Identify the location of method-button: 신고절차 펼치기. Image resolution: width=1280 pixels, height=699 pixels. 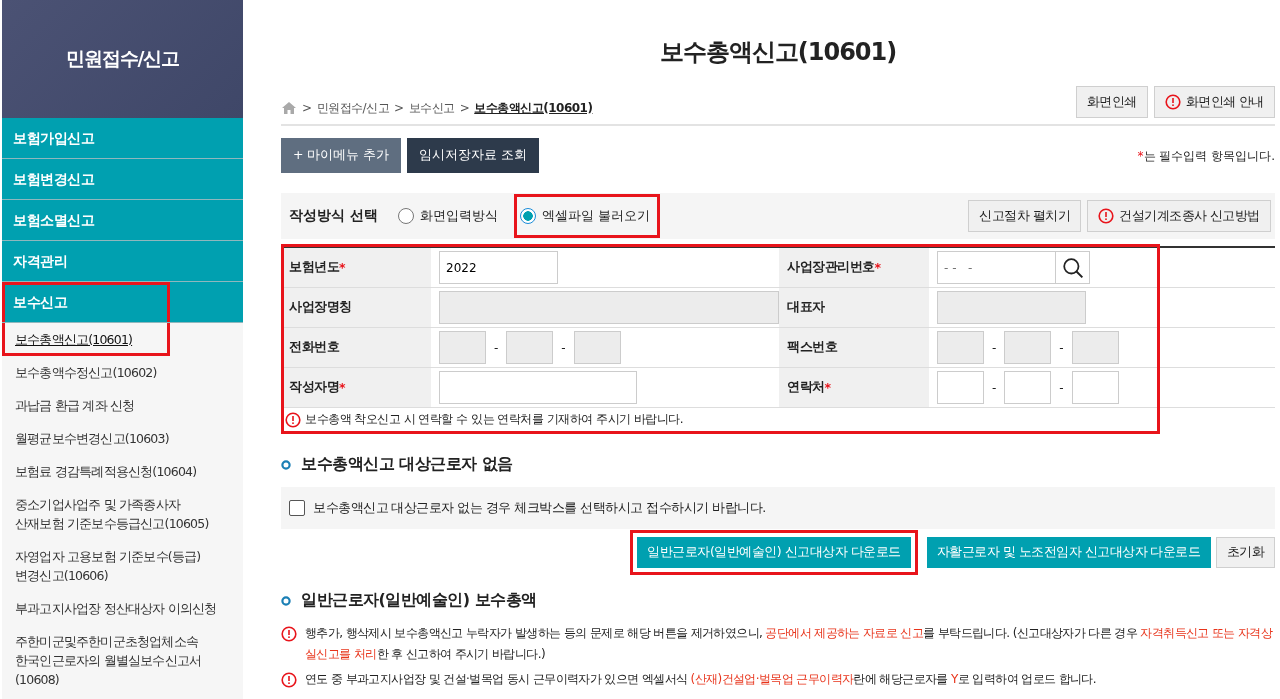
(1024, 216).